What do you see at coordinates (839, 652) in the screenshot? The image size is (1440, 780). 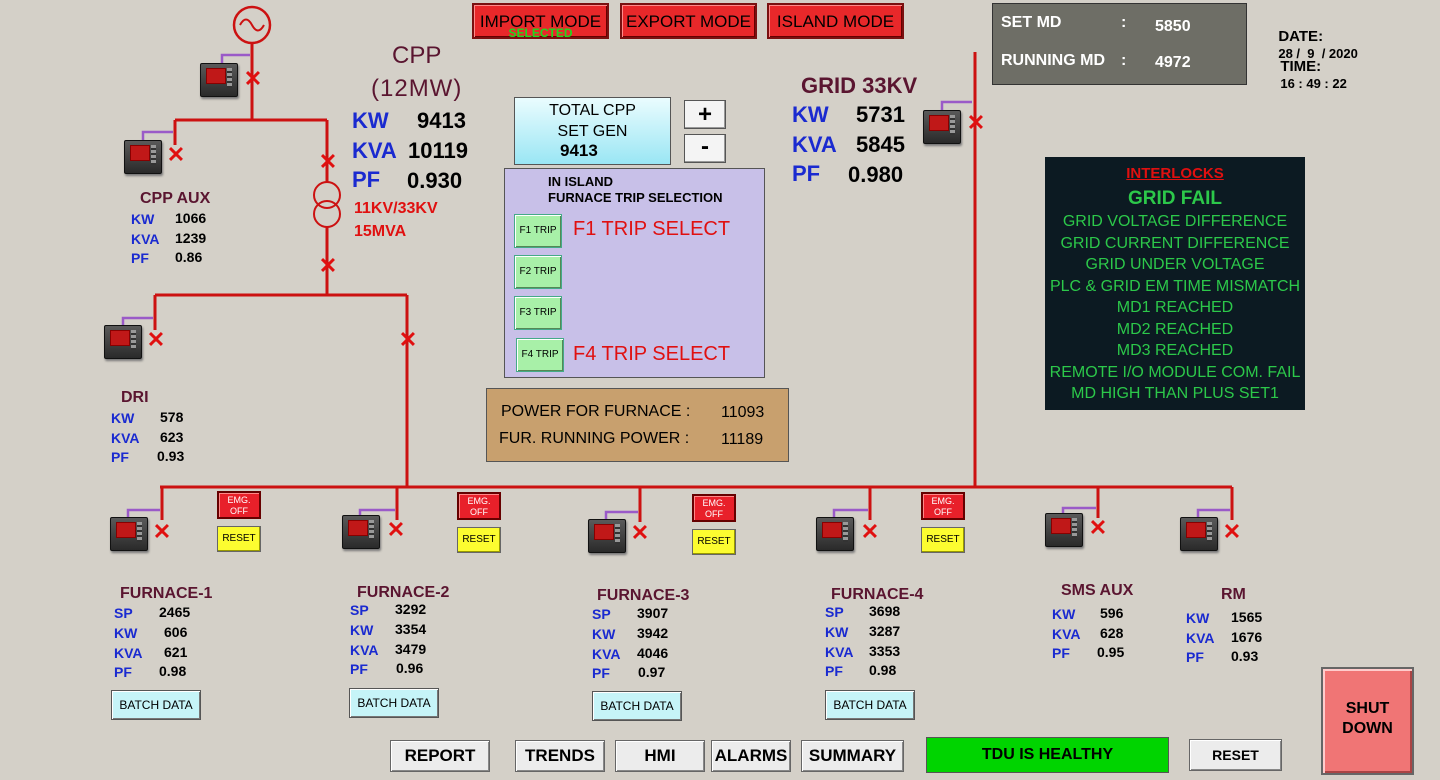 I see `furnace-4-kva-label: KVA` at bounding box center [839, 652].